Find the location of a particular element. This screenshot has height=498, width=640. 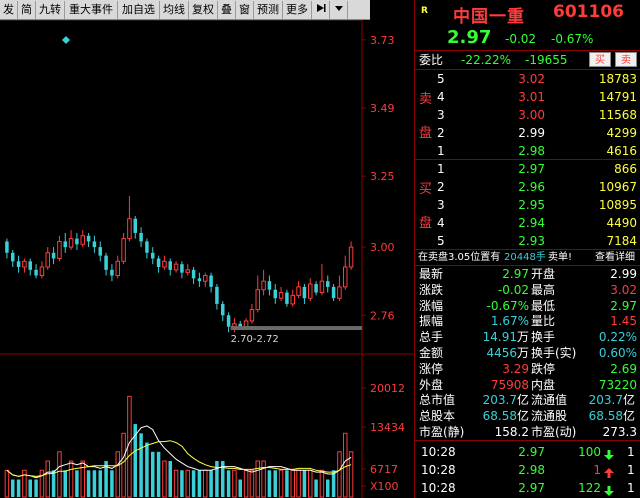

stats-row: 涨跌 -0.02 最高 3.02 is located at coordinates (527, 290).